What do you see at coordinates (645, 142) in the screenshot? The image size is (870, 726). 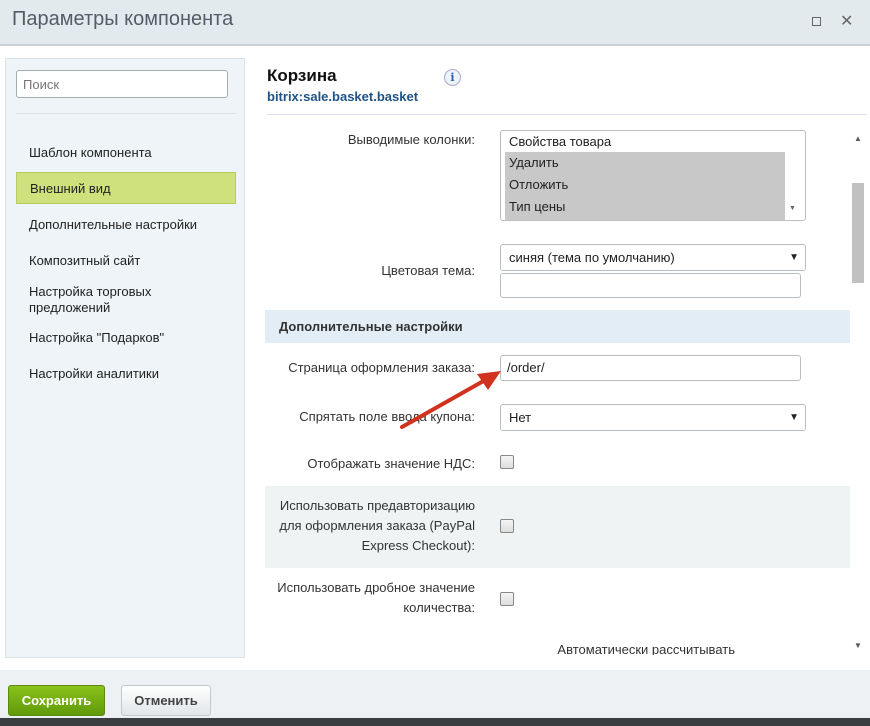 I see `list-option: Свойства товара` at bounding box center [645, 142].